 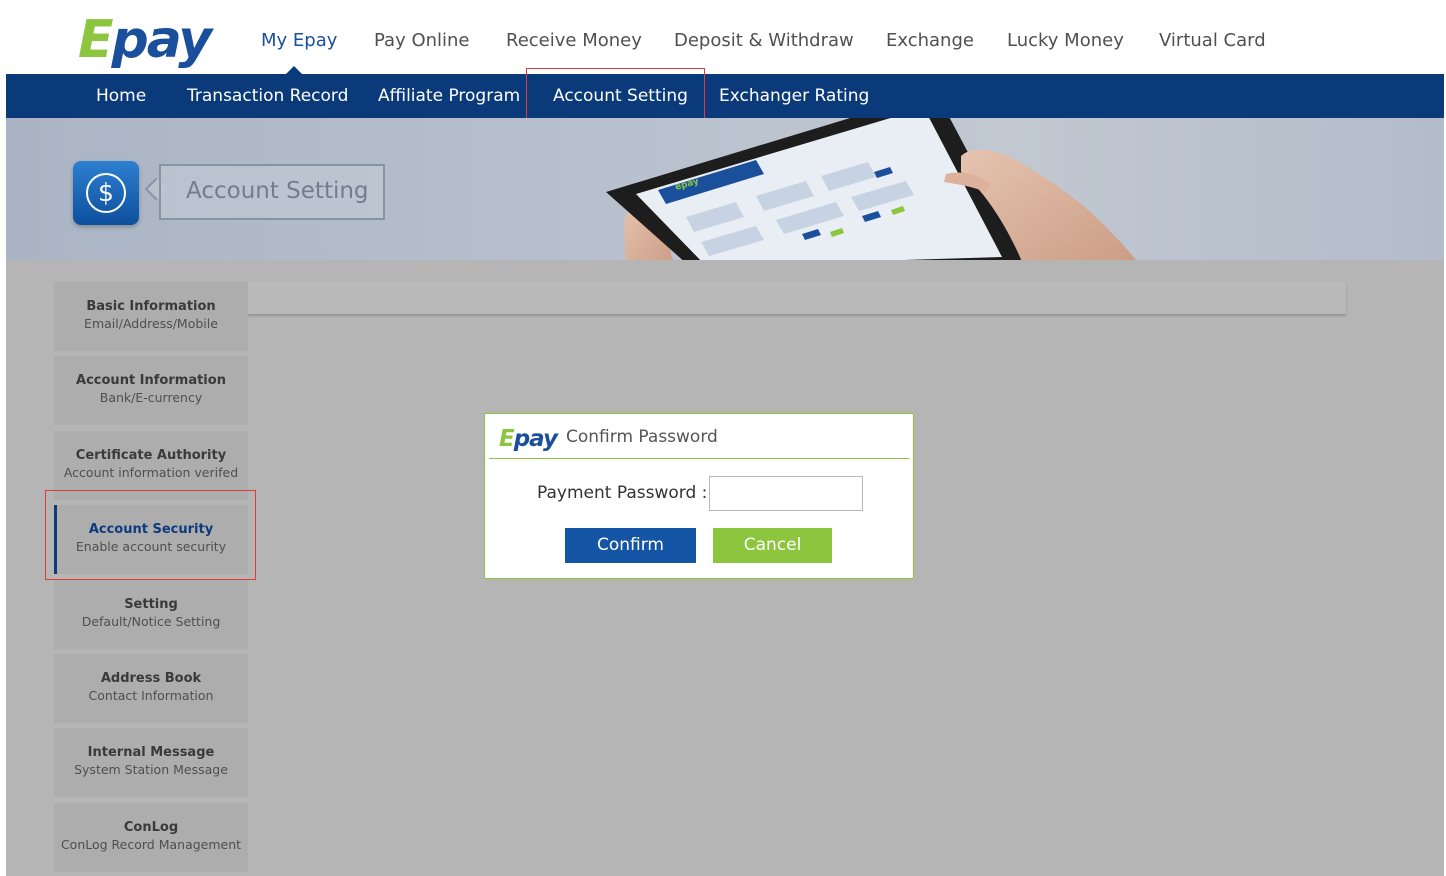 I want to click on sidebar-item-title: Address Book, so click(x=151, y=678).